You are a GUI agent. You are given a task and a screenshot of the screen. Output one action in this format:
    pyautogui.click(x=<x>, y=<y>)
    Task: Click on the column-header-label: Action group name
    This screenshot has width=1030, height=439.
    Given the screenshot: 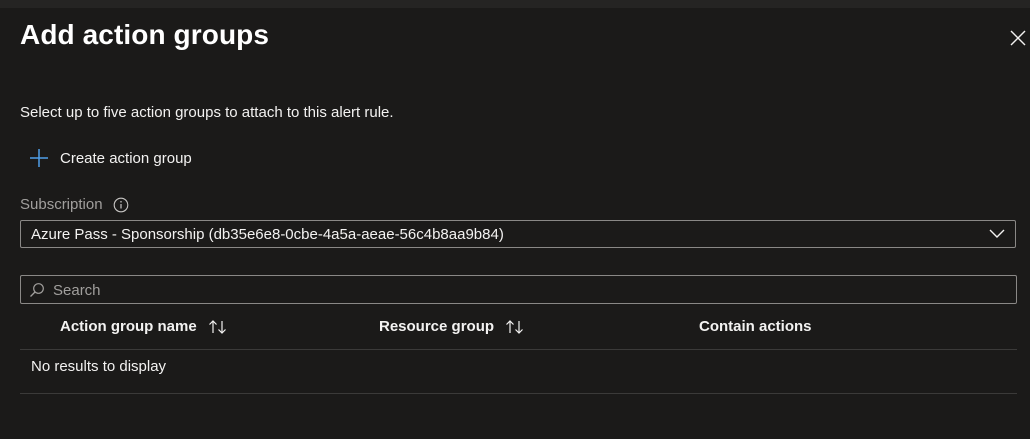 What is the action you would take?
    pyautogui.click(x=128, y=326)
    